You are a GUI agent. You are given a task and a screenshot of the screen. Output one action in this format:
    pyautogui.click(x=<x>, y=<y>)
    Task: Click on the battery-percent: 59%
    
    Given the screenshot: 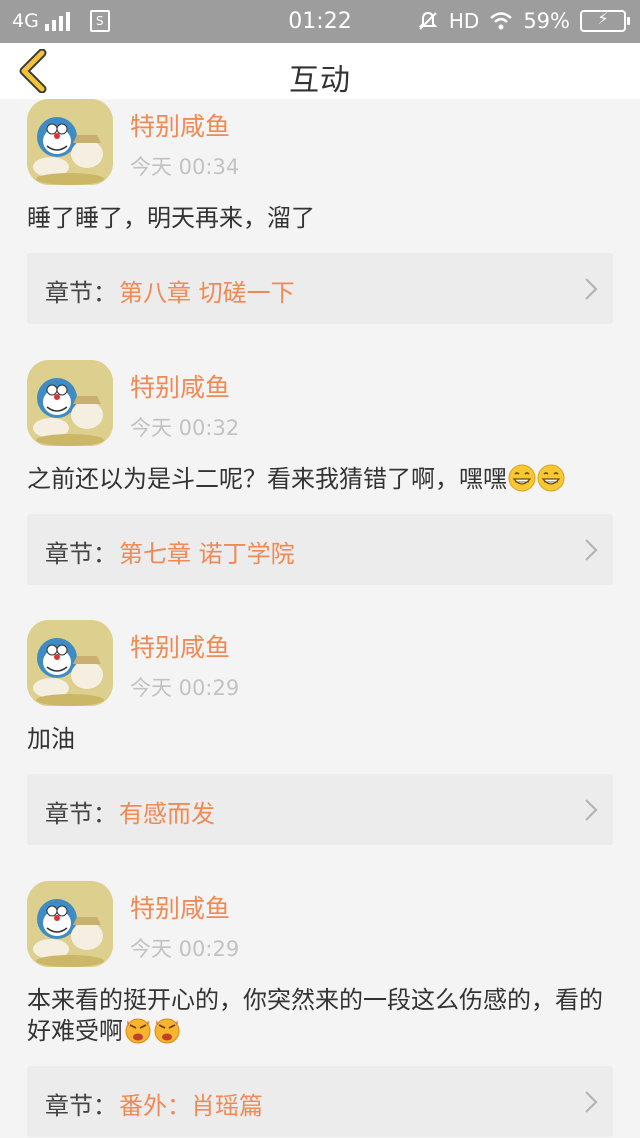 What is the action you would take?
    pyautogui.click(x=546, y=21)
    